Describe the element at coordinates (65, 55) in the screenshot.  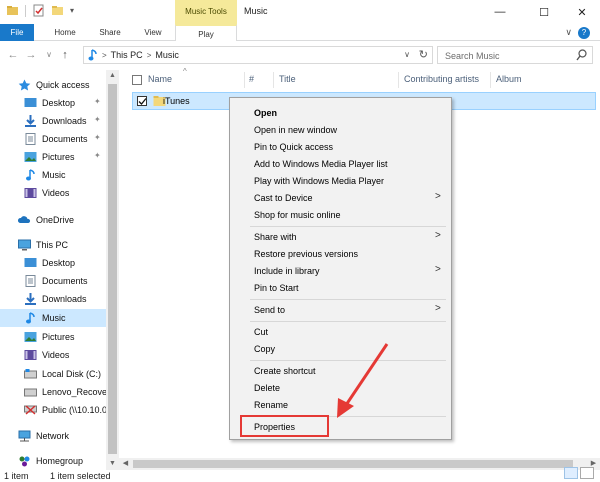
I see `up-button: ↑` at that location.